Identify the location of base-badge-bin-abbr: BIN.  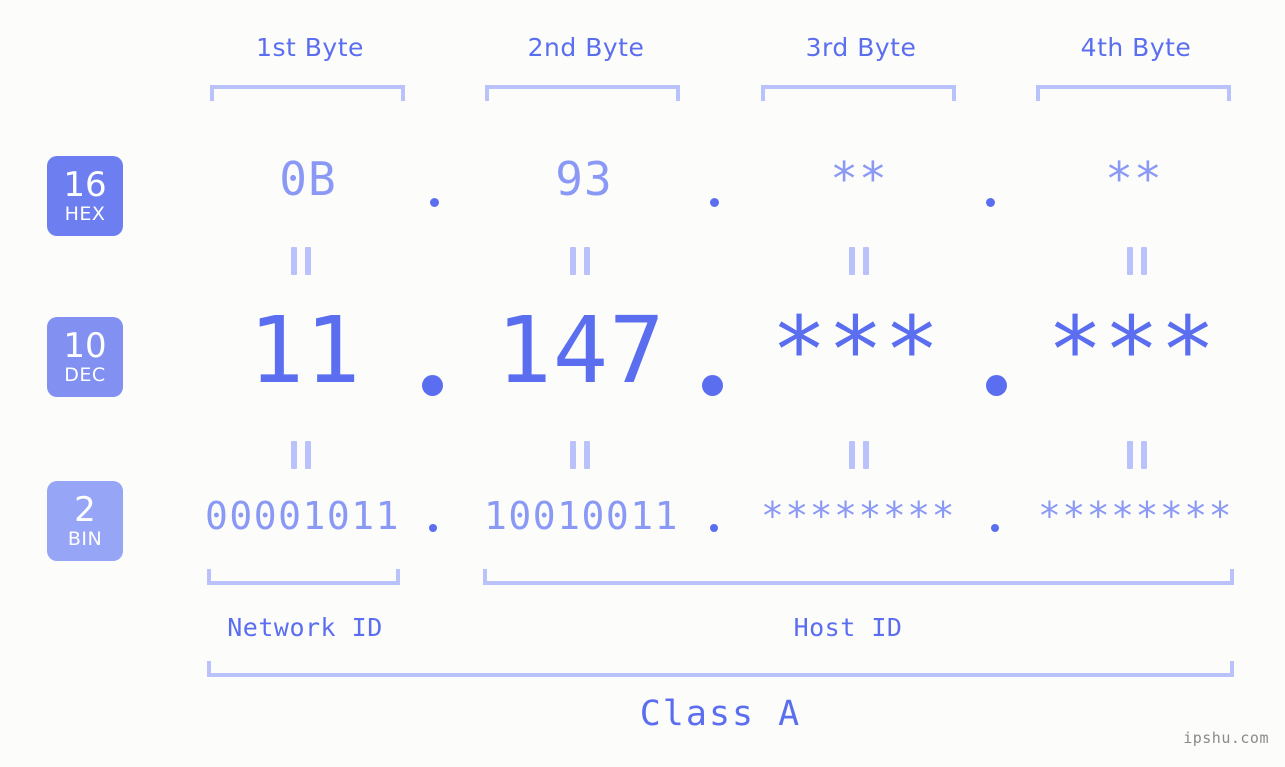
(85, 539).